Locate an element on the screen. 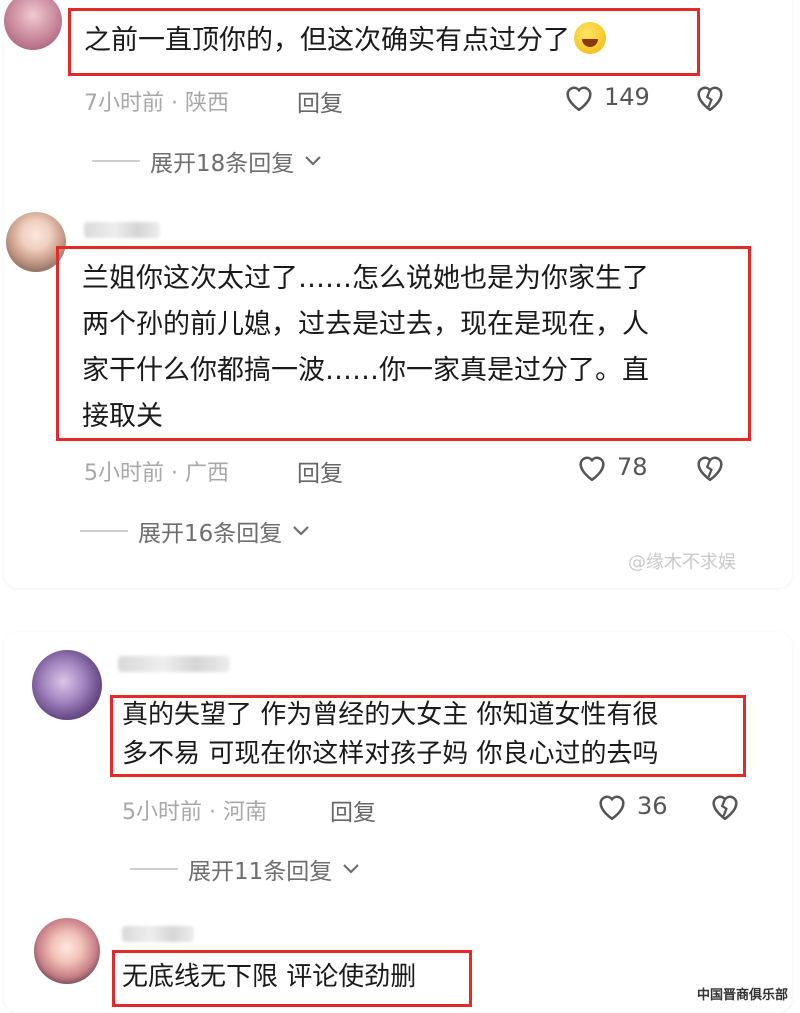  like-count: 78 is located at coordinates (632, 467).